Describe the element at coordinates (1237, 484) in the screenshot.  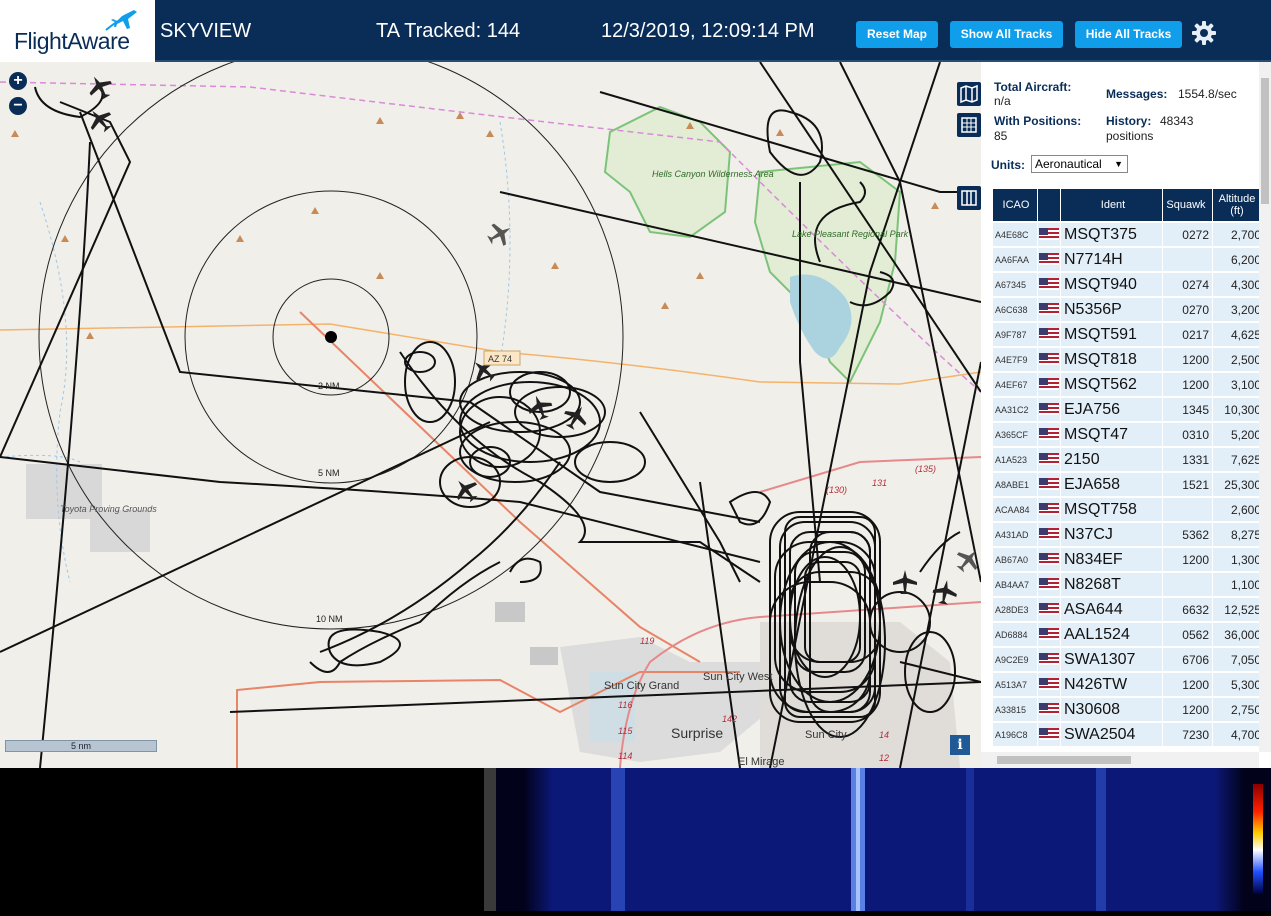
I see `altitude-cell: 25,300` at that location.